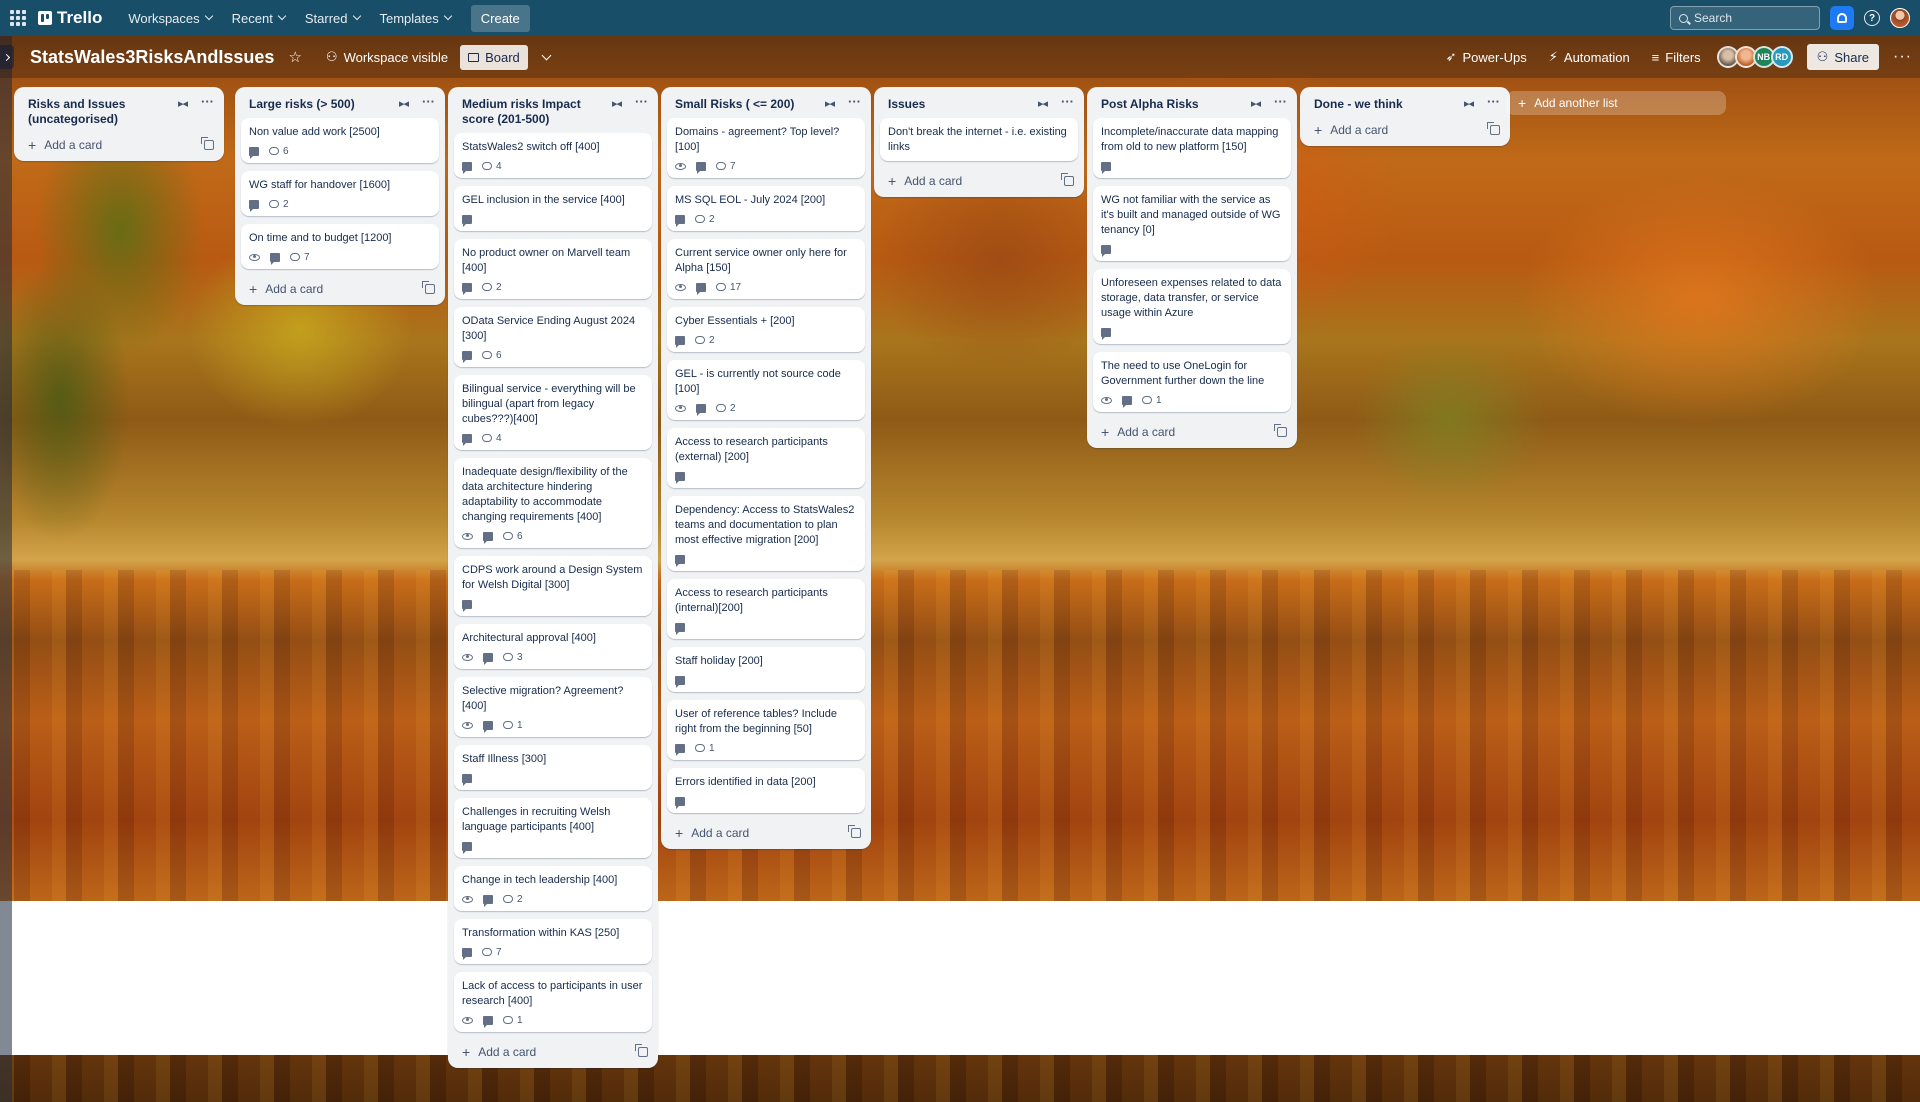 This screenshot has width=1920, height=1102. What do you see at coordinates (553, 941) in the screenshot?
I see `card: Transformation within KAS [250] 7` at bounding box center [553, 941].